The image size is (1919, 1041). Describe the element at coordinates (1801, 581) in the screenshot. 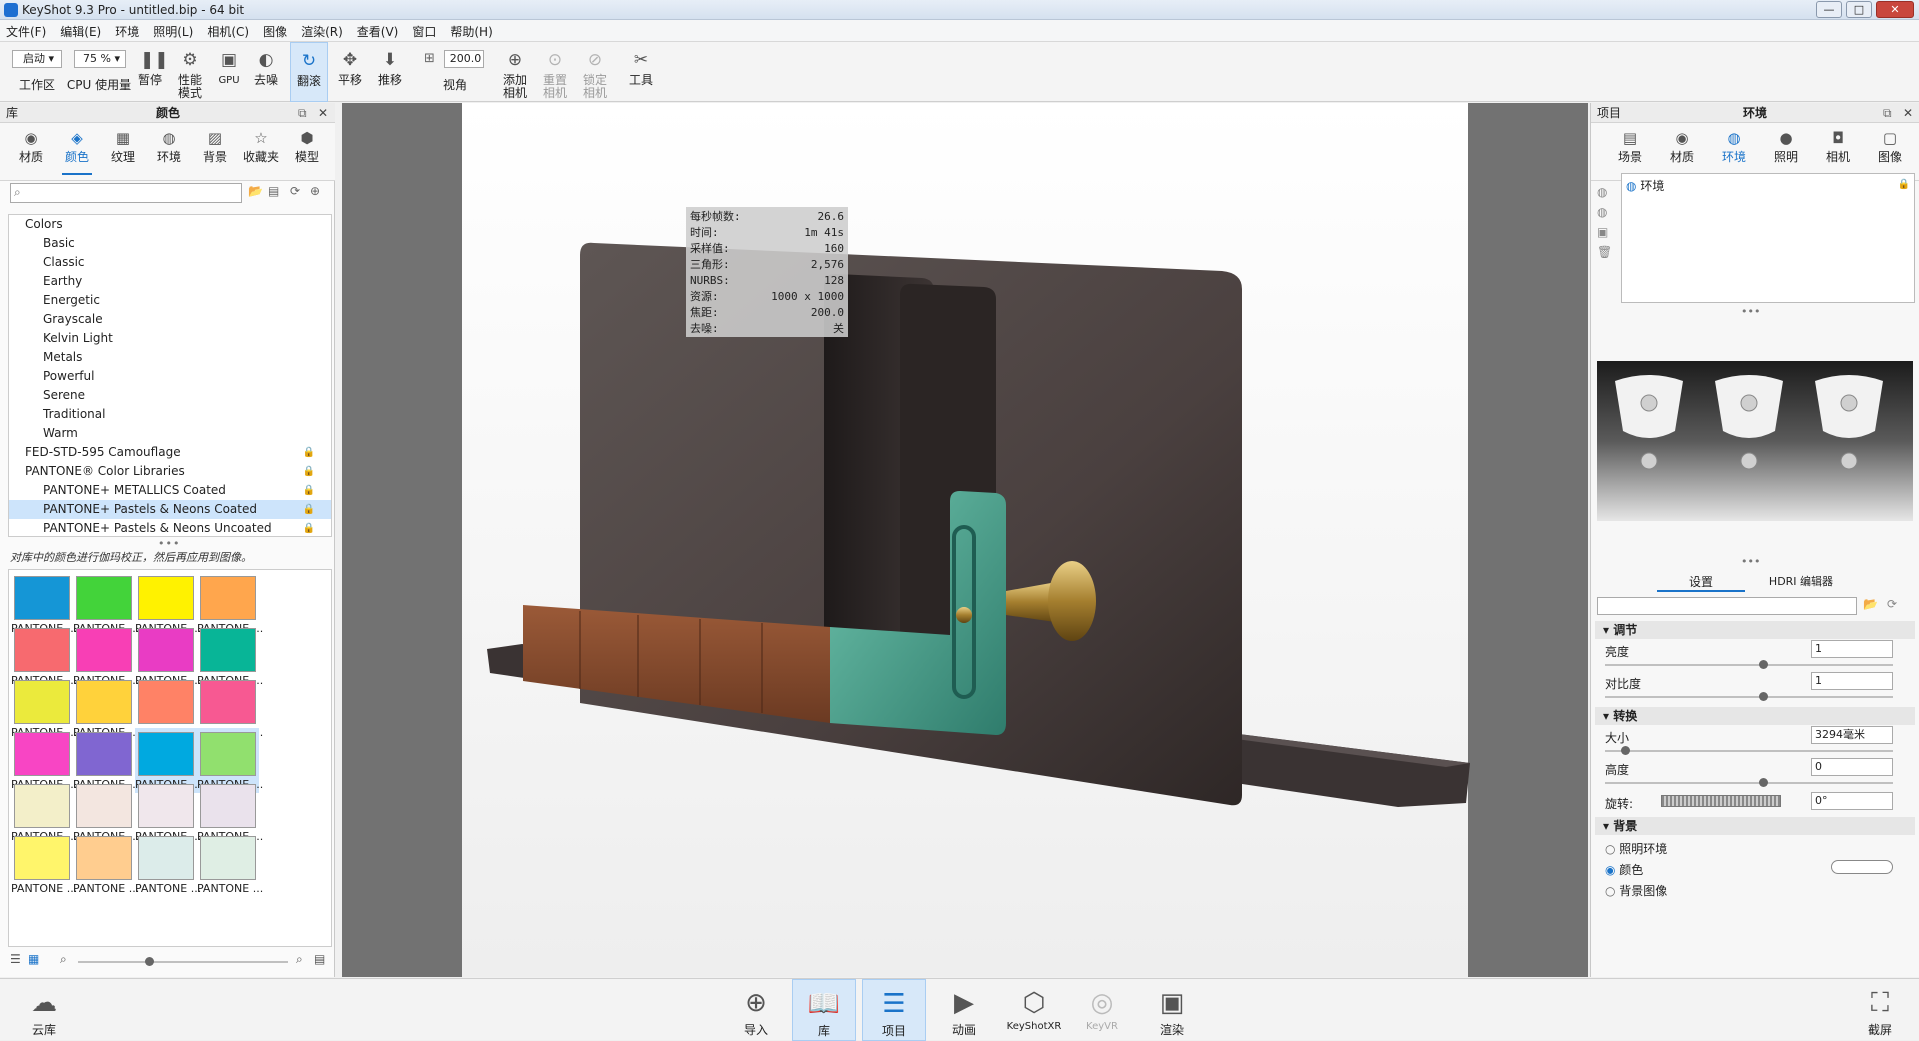

I see `subtab-hdri-editor: HDRI 编辑器` at that location.